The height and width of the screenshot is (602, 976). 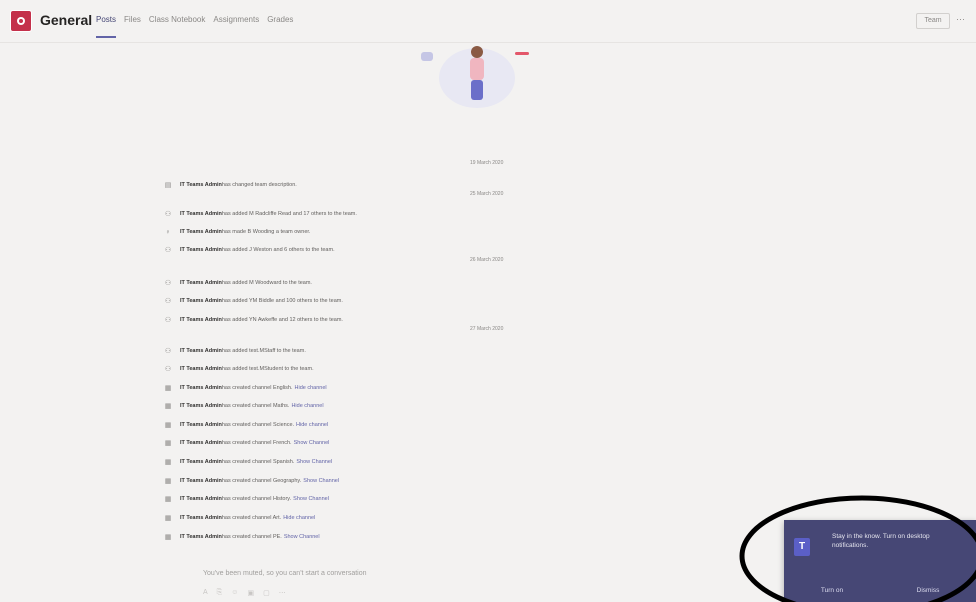 What do you see at coordinates (487, 260) in the screenshot?
I see `date-separator: 26 March 2020` at bounding box center [487, 260].